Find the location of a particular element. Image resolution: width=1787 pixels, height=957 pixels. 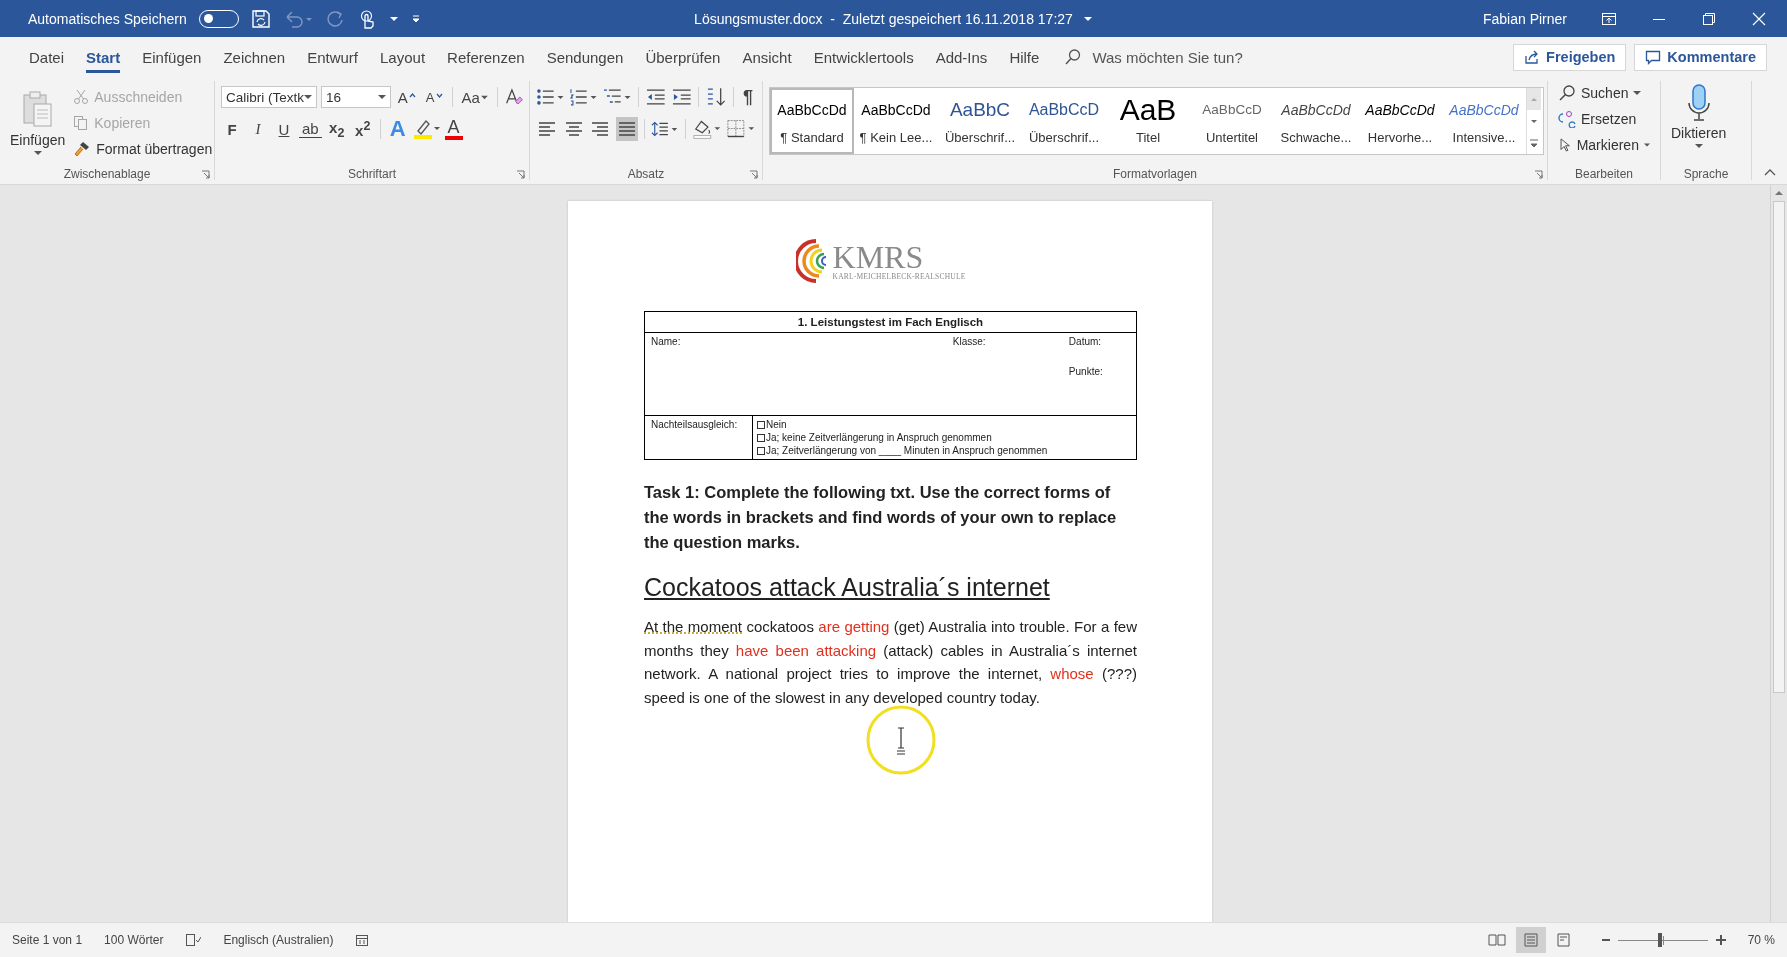

points-label: Punkte: is located at coordinates (1086, 371).